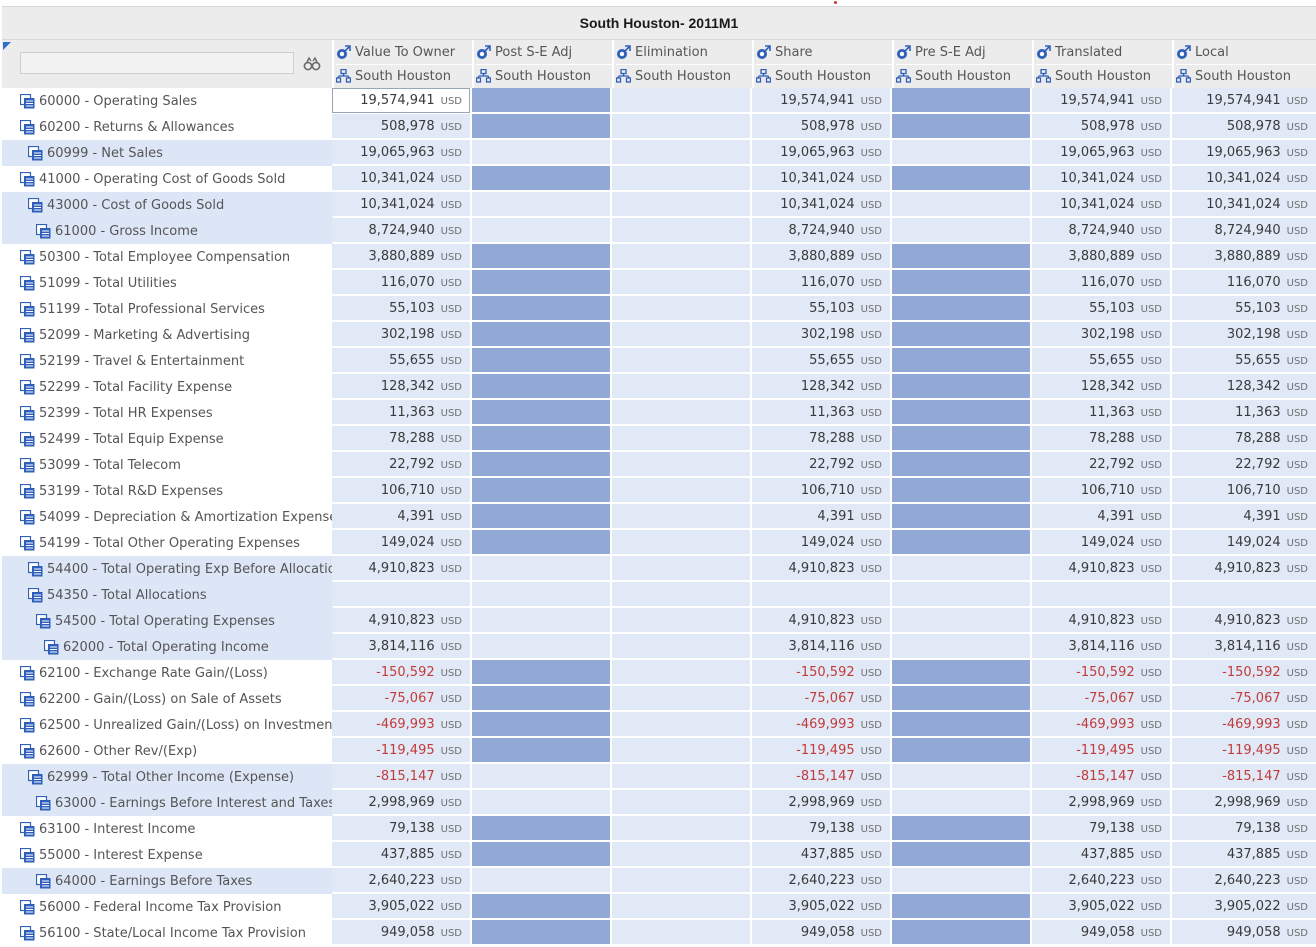  Describe the element at coordinates (1244, 698) in the screenshot. I see `data-cell: -75,067 USD` at that location.